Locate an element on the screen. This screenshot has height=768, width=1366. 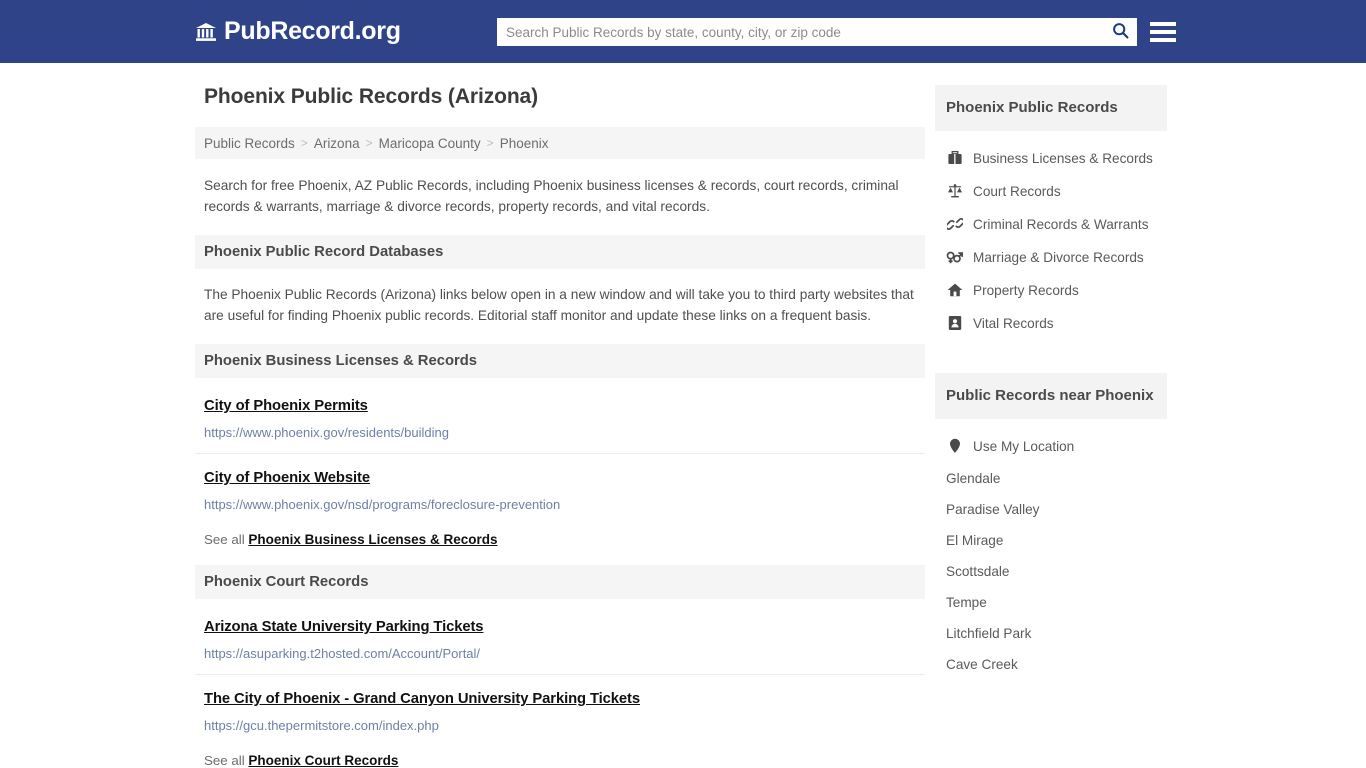
sidebar-item-property-records: Property Records is located at coordinates (1051, 290).